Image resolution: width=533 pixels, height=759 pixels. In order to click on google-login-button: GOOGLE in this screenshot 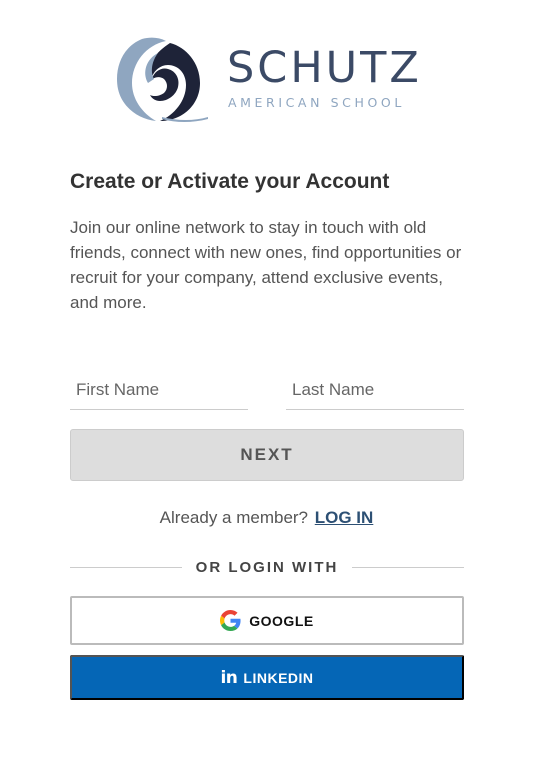, I will do `click(267, 620)`.